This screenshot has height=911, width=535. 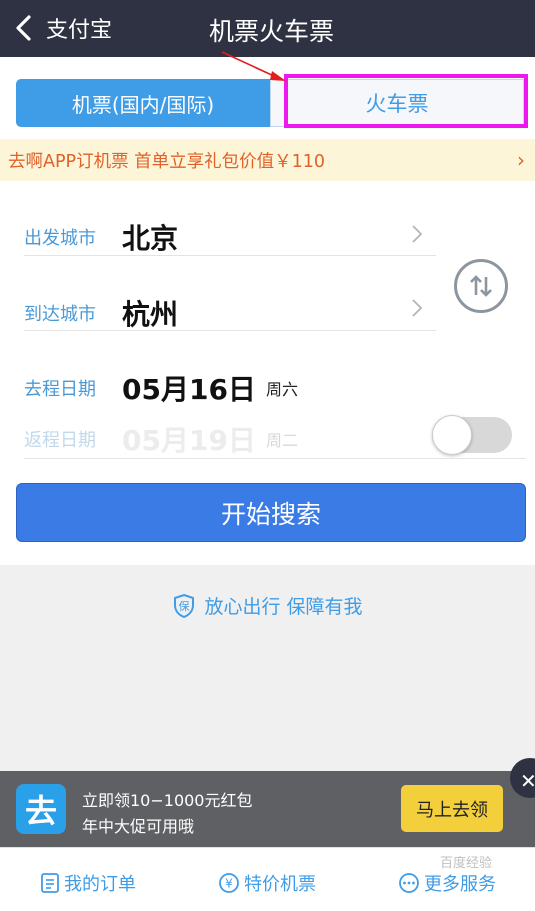 What do you see at coordinates (189, 389) in the screenshot?
I see `go-date-value: 05月16日` at bounding box center [189, 389].